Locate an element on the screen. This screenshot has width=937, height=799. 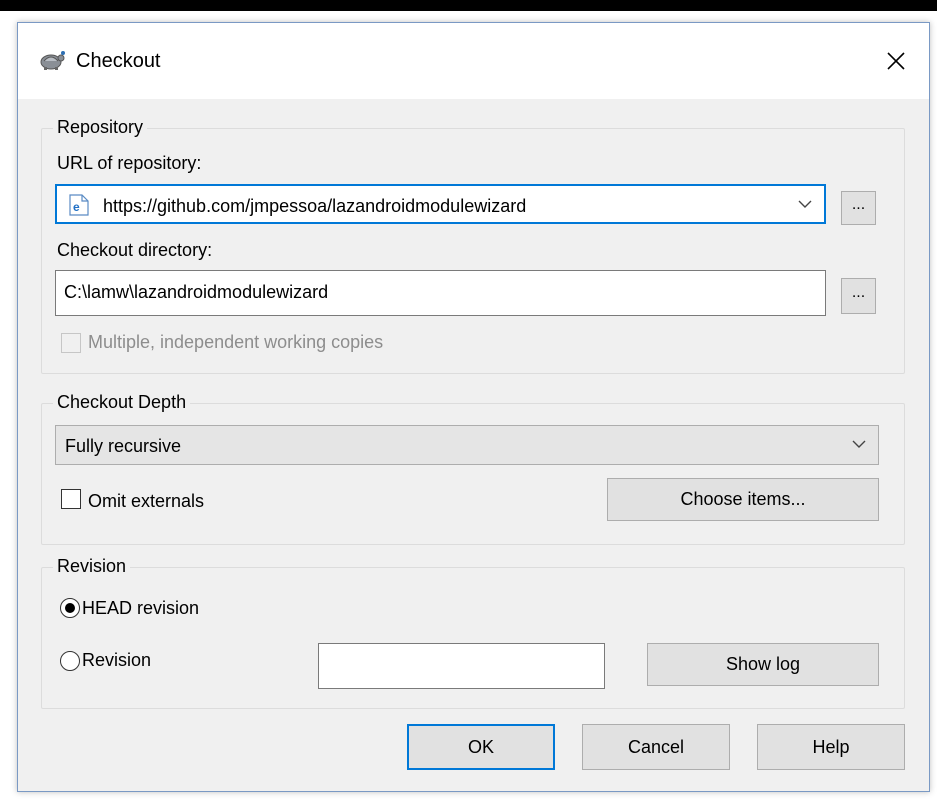
head-revision-radio-dot is located at coordinates (70, 608).